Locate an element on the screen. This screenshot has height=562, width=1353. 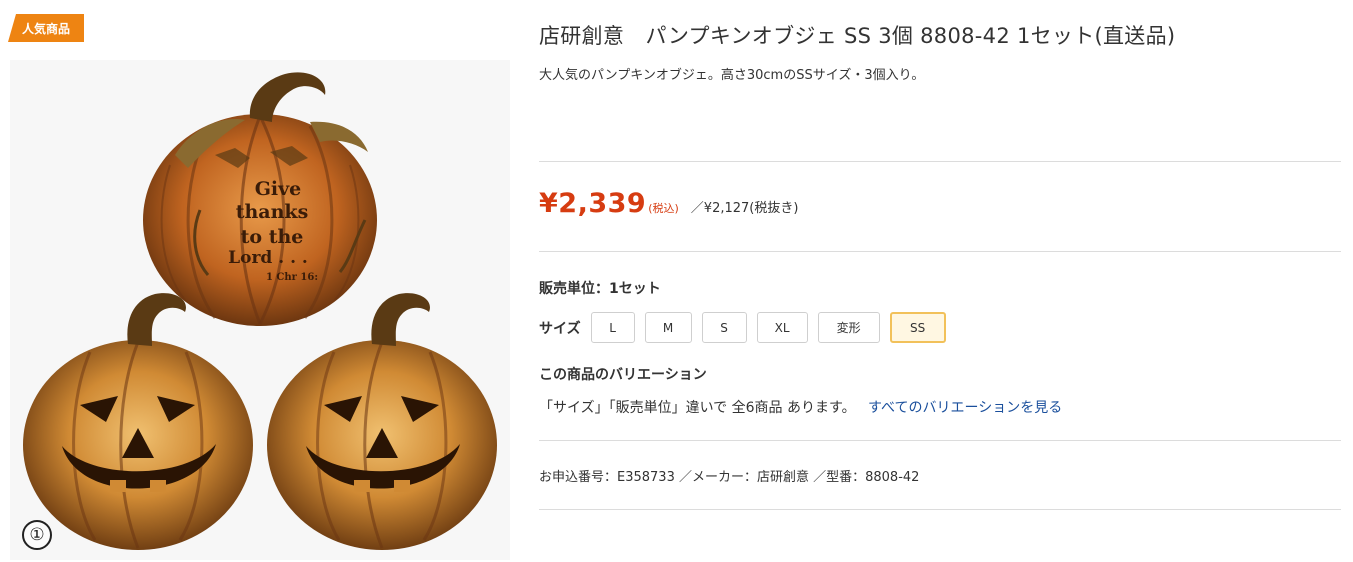
sales-unit: 販売単位：1セット is located at coordinates (600, 289).